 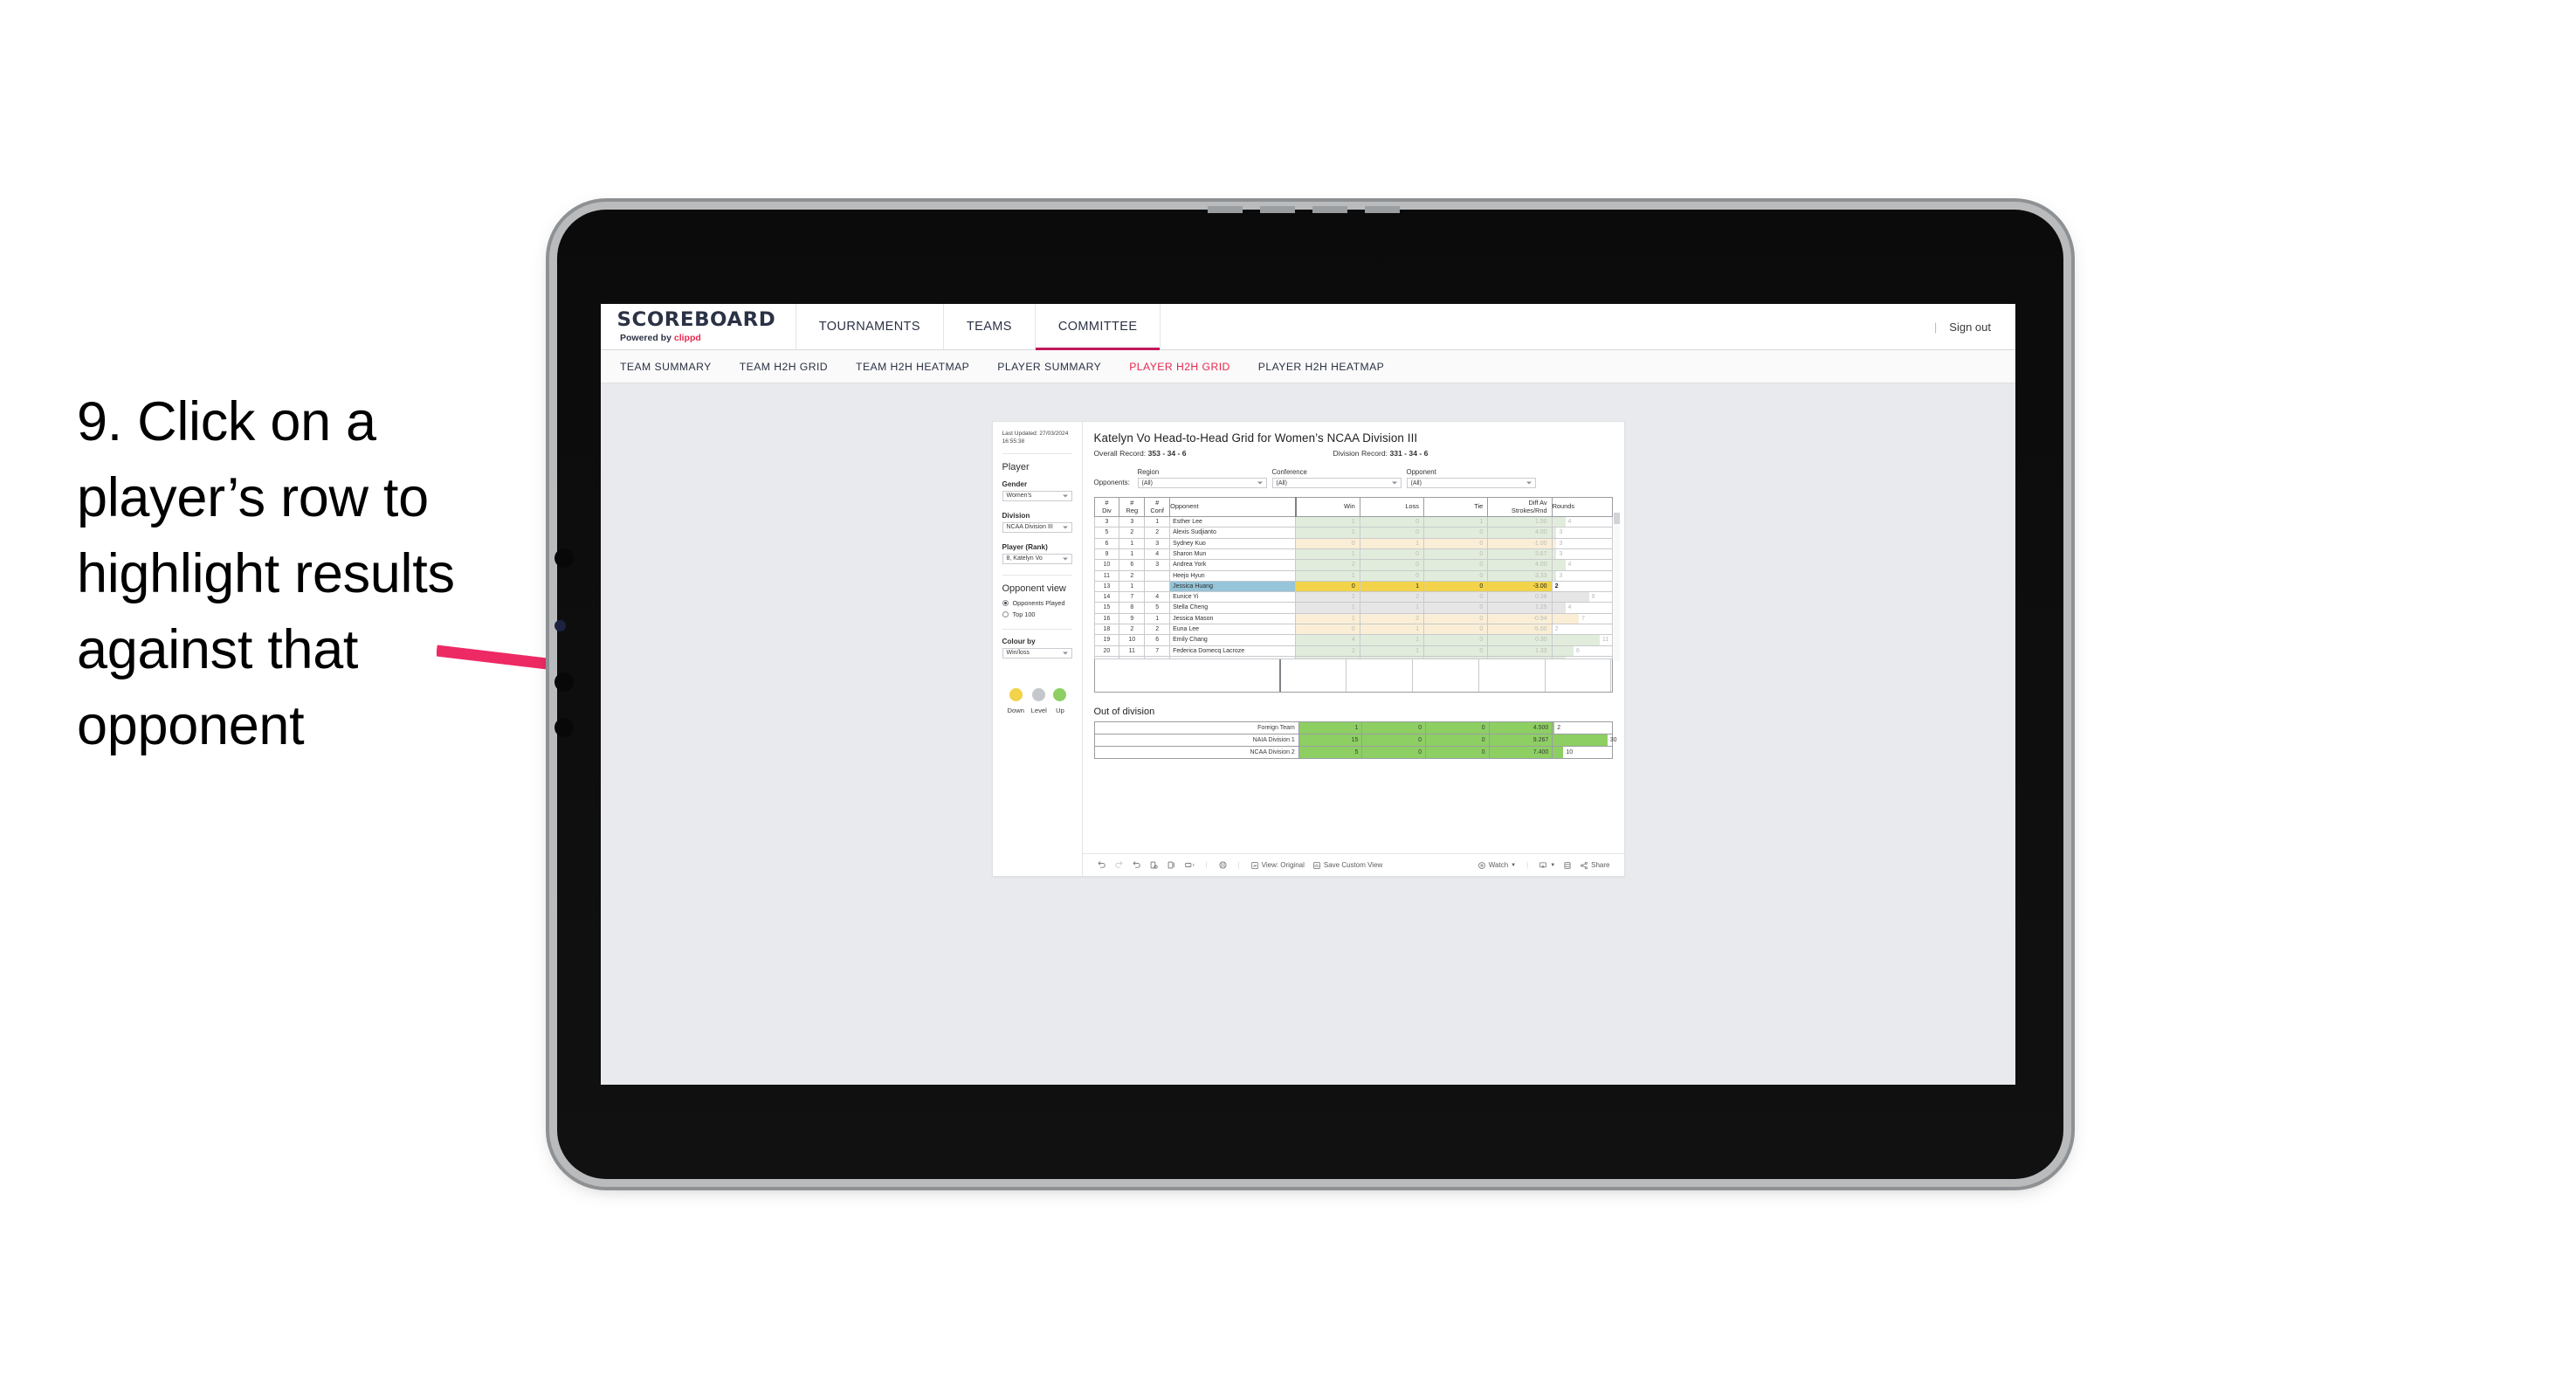 What do you see at coordinates (1171, 865) in the screenshot?
I see `pause-icon` at bounding box center [1171, 865].